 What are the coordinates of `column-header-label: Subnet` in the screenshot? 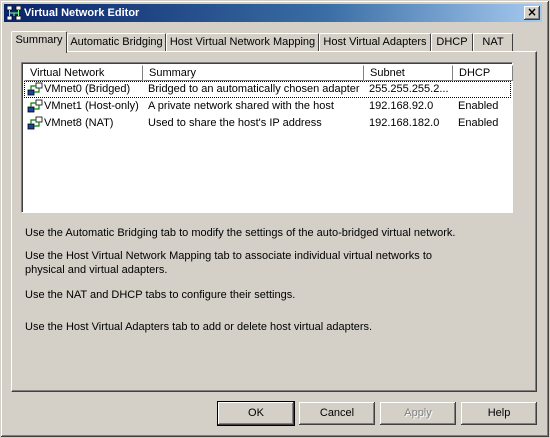 It's located at (387, 73).